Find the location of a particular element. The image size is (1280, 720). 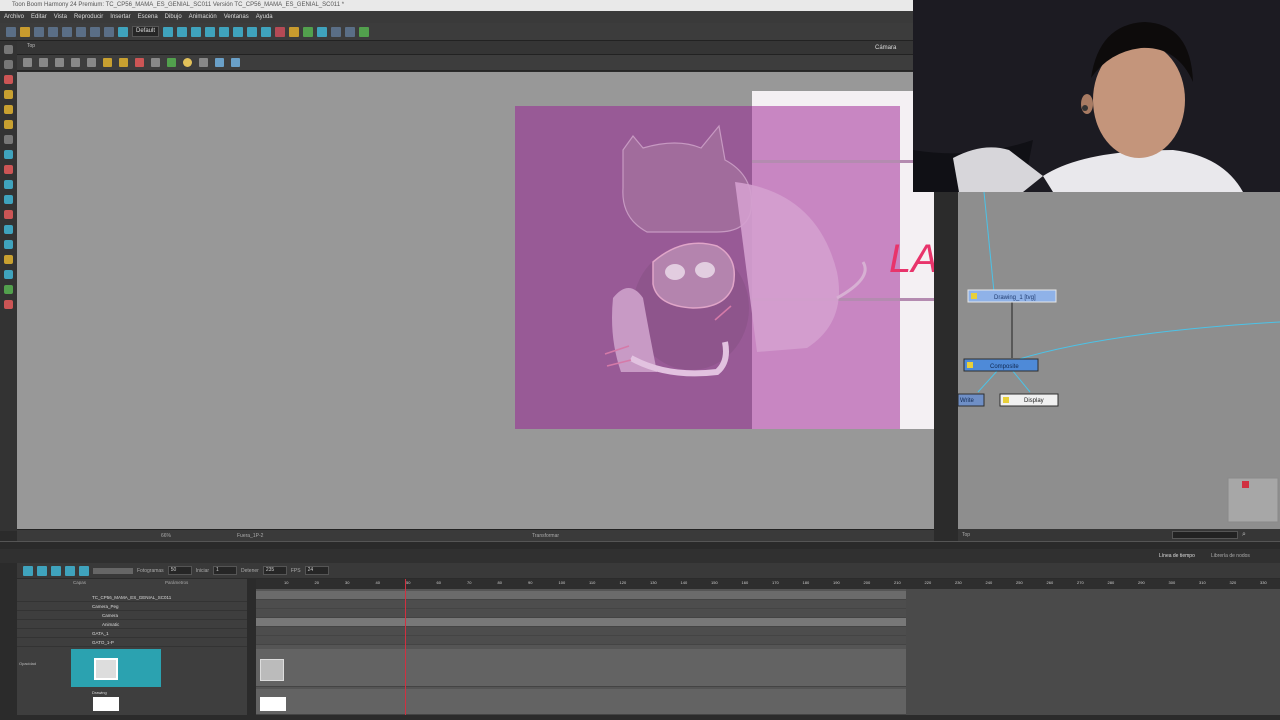

transform-tool-icon is located at coordinates (8, 274).